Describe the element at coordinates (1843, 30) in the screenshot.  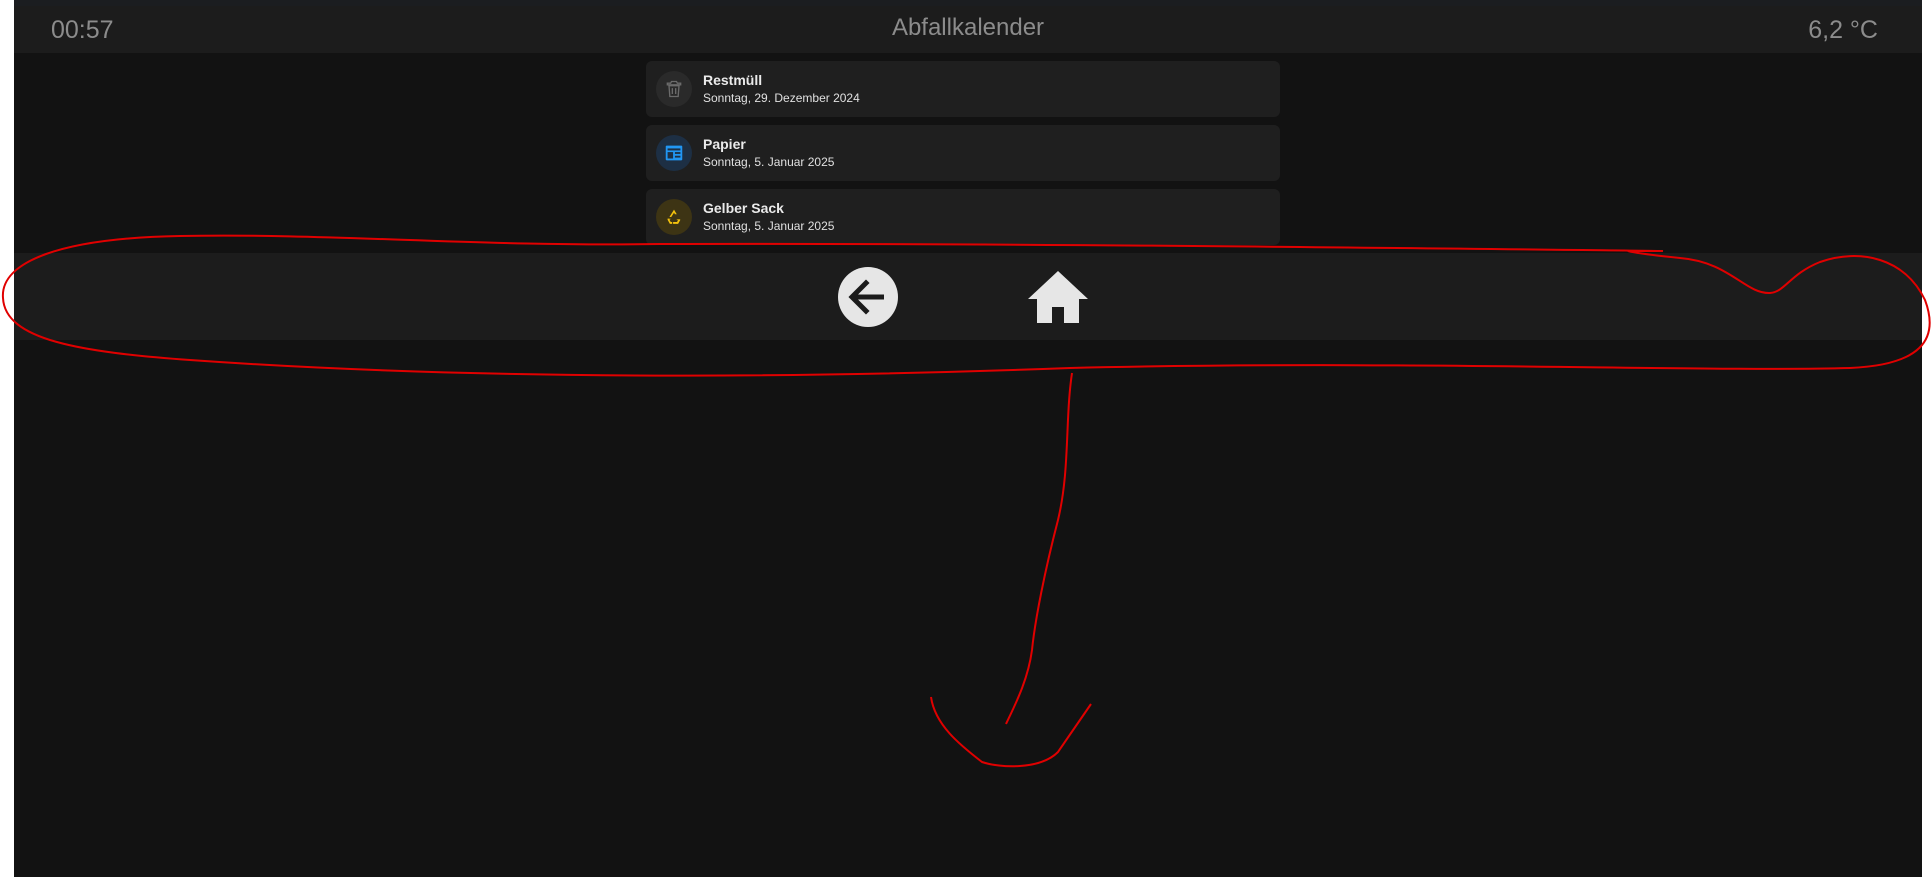
I see `temperature: 6,2 °C` at that location.